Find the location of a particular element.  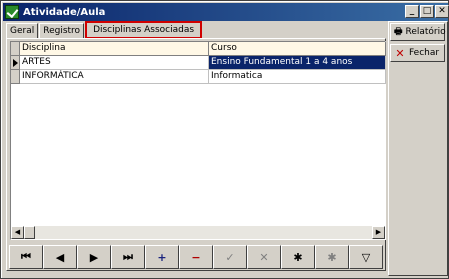

column-header-disciplina: Disciplina is located at coordinates (114, 49).